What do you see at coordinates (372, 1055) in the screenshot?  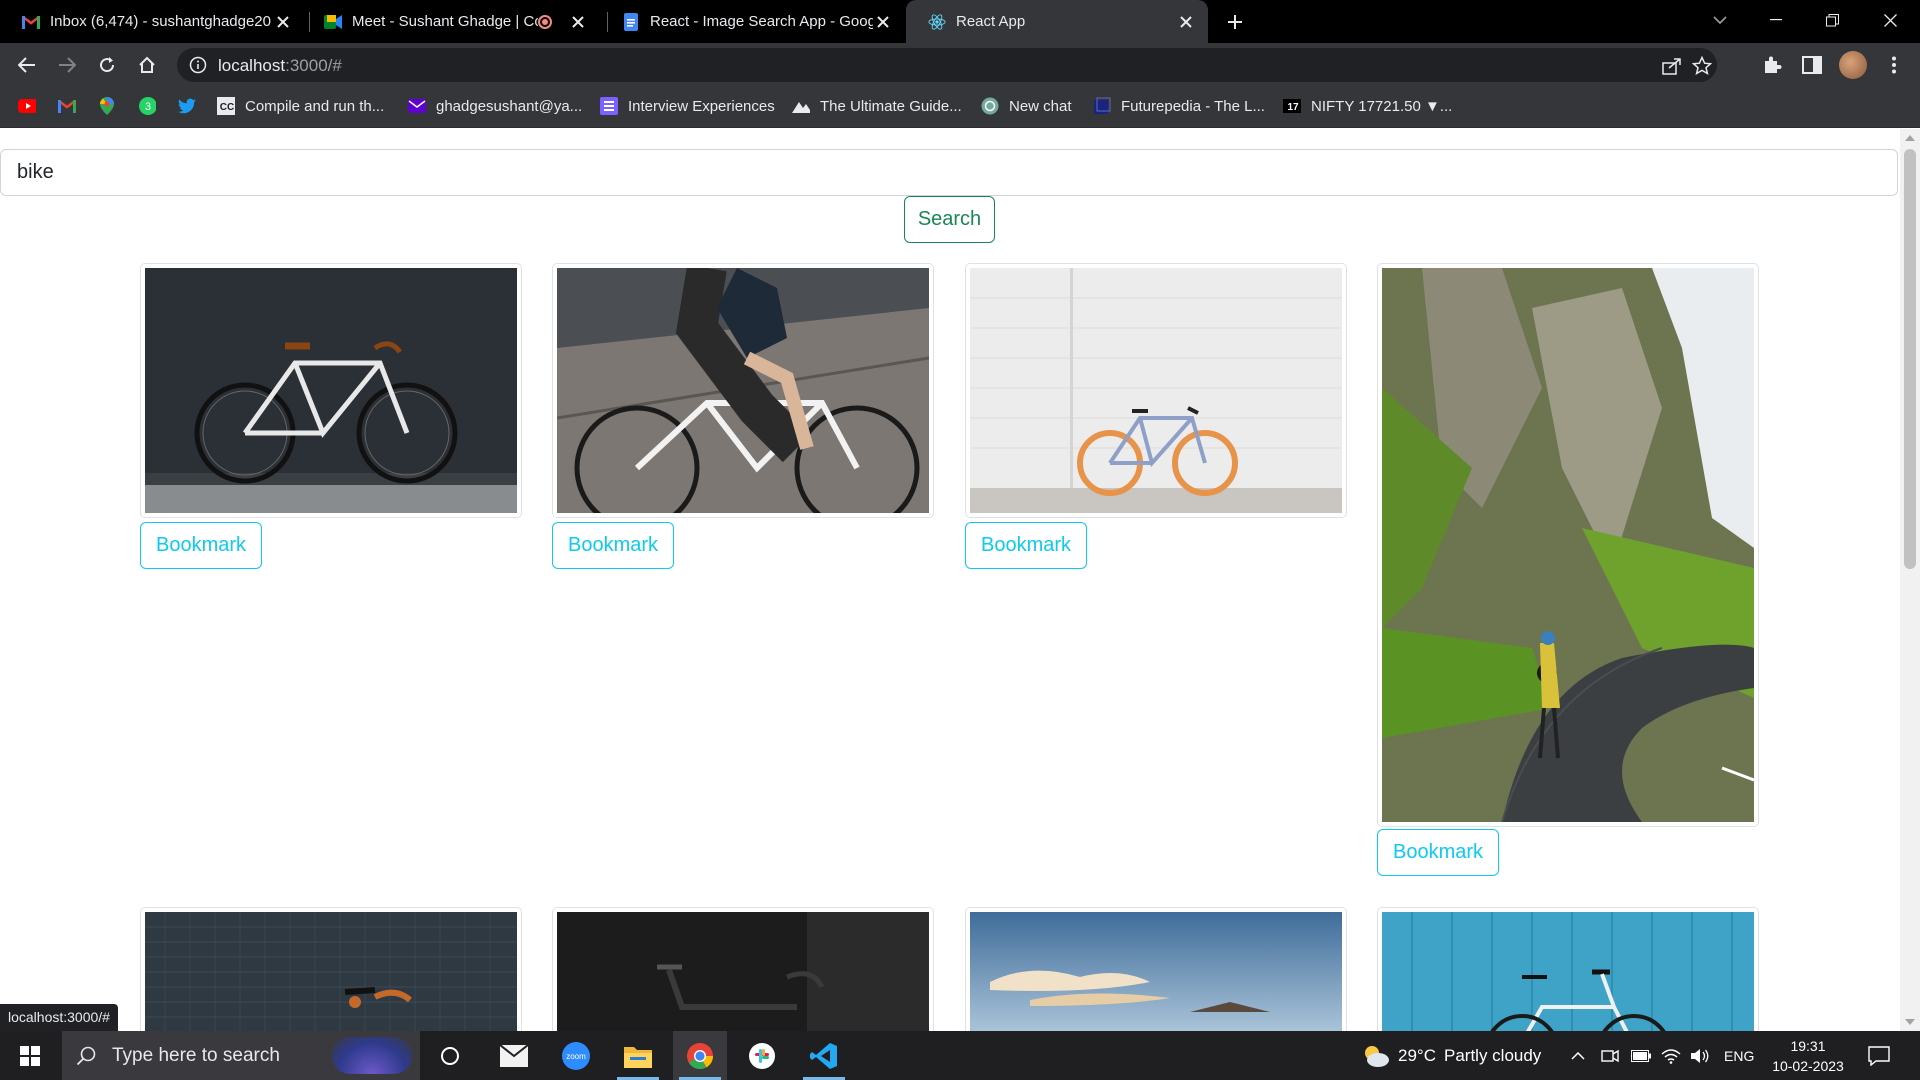 I see `search-highlight-art` at bounding box center [372, 1055].